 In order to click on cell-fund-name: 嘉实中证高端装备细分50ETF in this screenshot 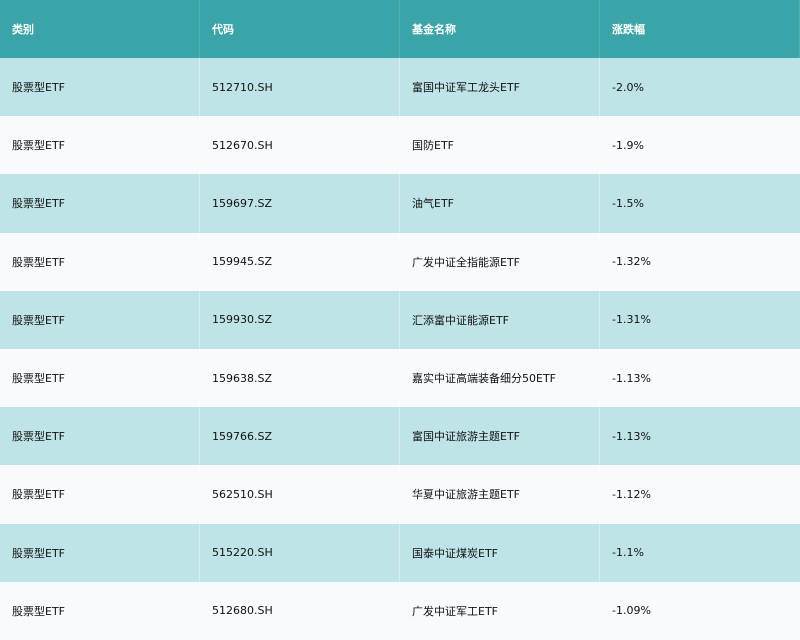, I will do `click(500, 378)`.